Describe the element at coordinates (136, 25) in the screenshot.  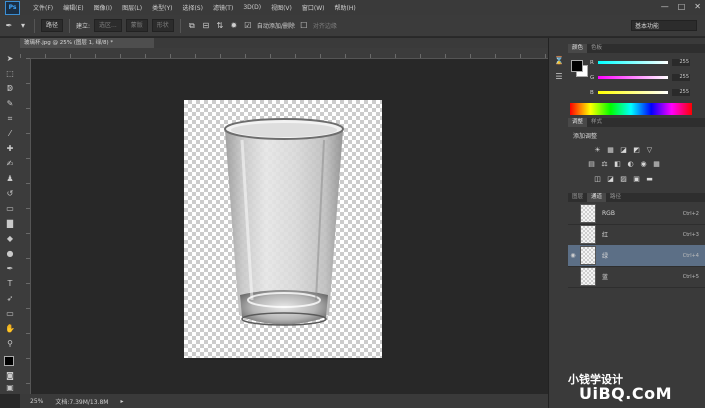
I see `make-mask-button: 蒙版` at that location.